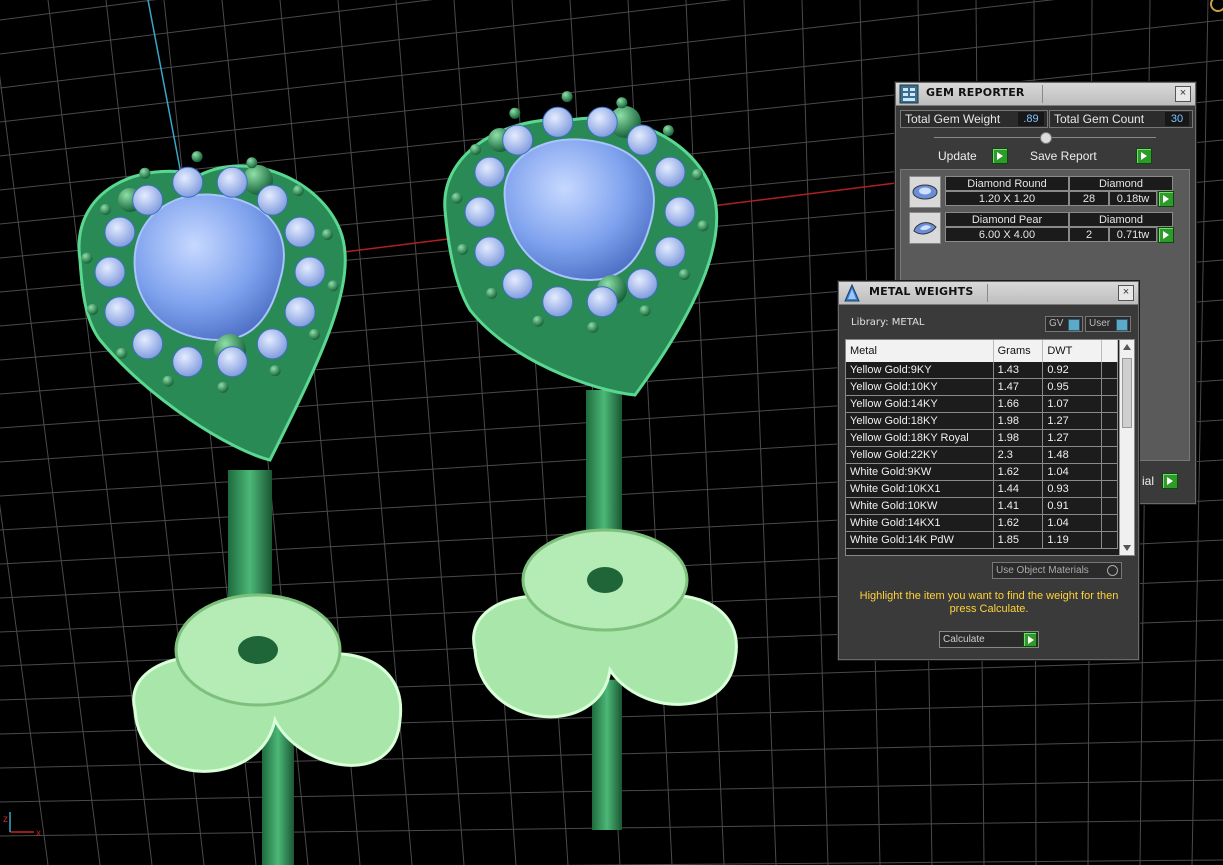  What do you see at coordinates (1177, 119) in the screenshot?
I see `total-gem-count-value: 30` at bounding box center [1177, 119].